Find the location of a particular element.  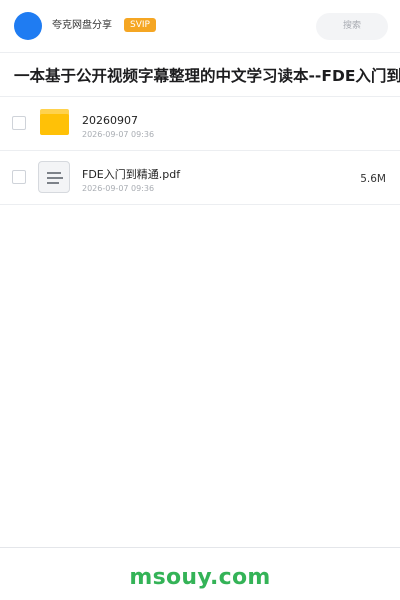

document-icon is located at coordinates (54, 177).